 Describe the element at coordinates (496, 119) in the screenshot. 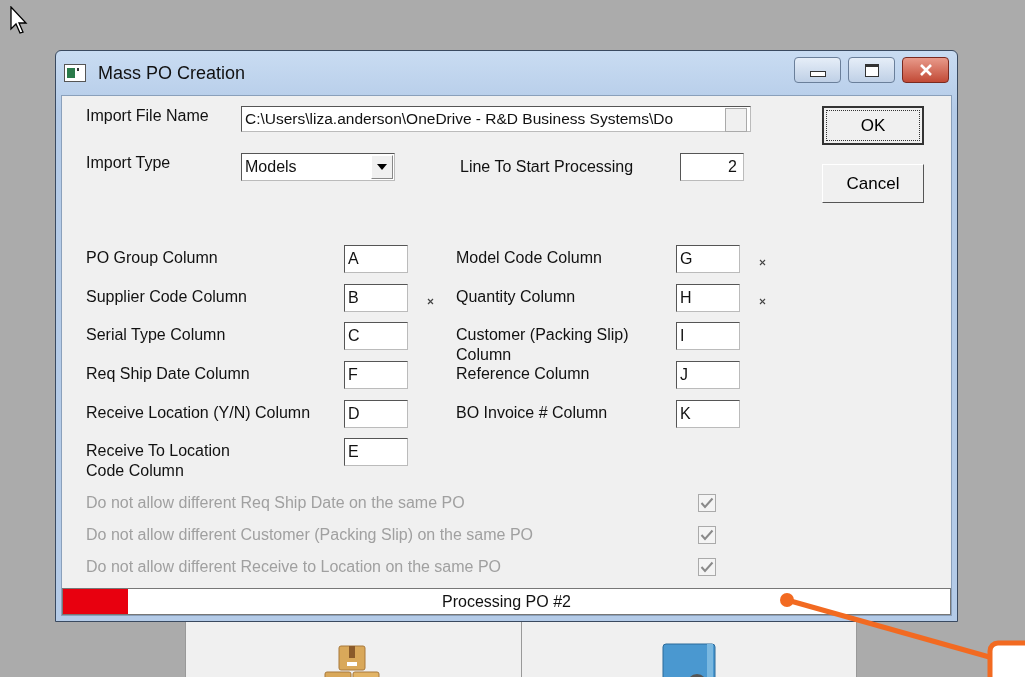

I see `file-name-field: C:\Users\liza.anderson\OneDrive - R&D Business Systems\Do` at that location.